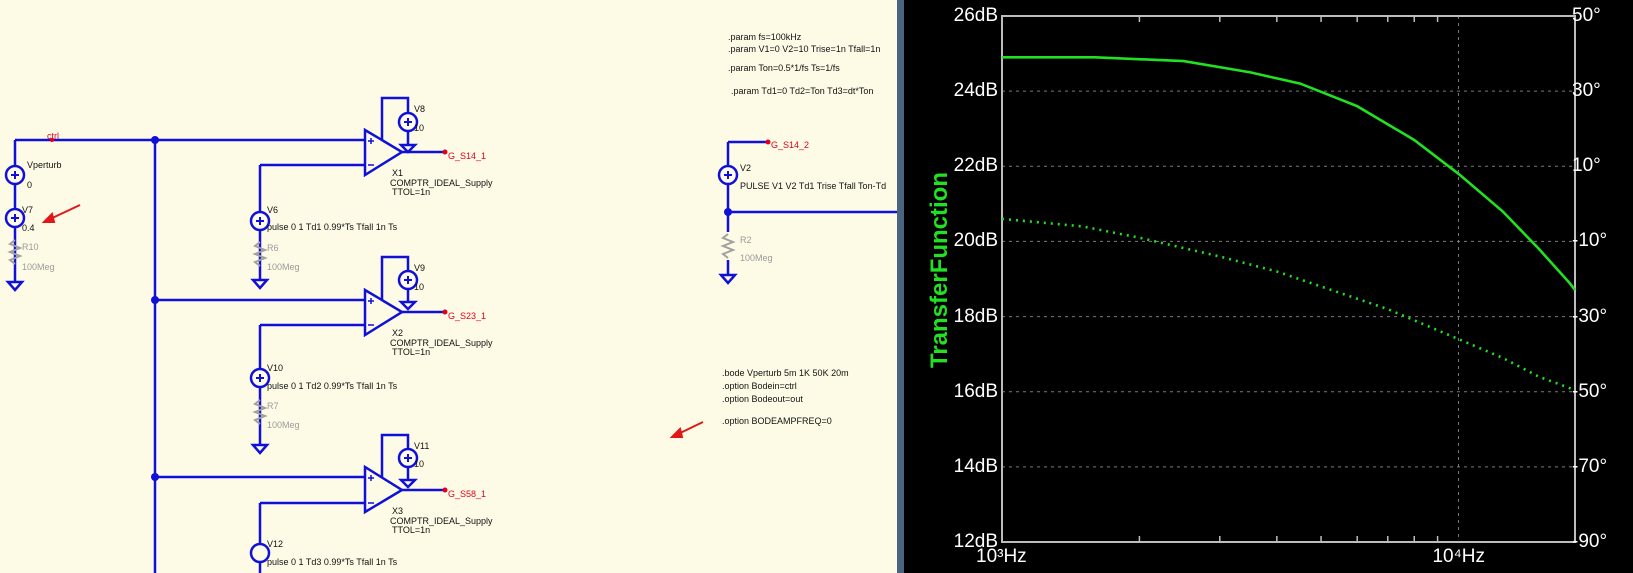  What do you see at coordinates (467, 156) in the screenshot?
I see `net-label-g-s14-1: G_S14_1` at bounding box center [467, 156].